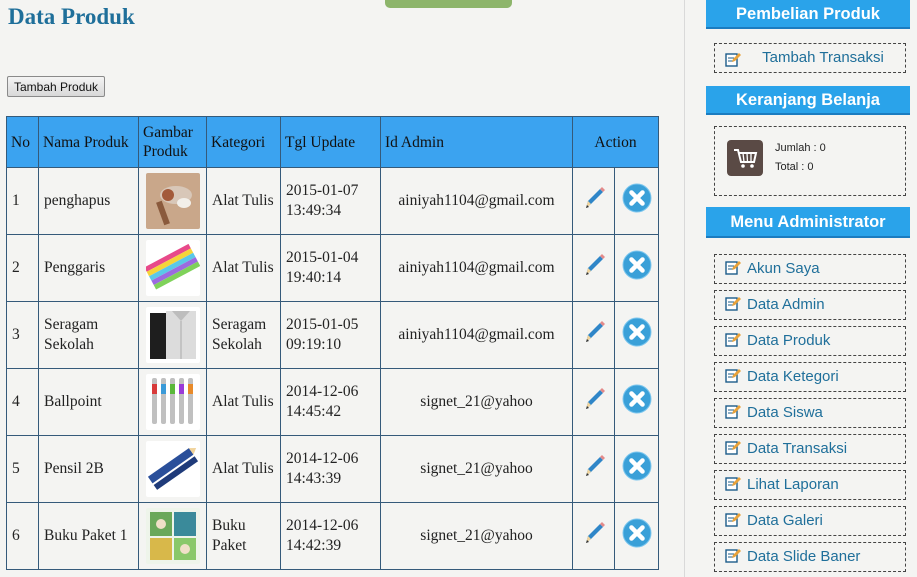  What do you see at coordinates (785, 412) in the screenshot?
I see `sidebar-item-label: Data Siswa` at bounding box center [785, 412].